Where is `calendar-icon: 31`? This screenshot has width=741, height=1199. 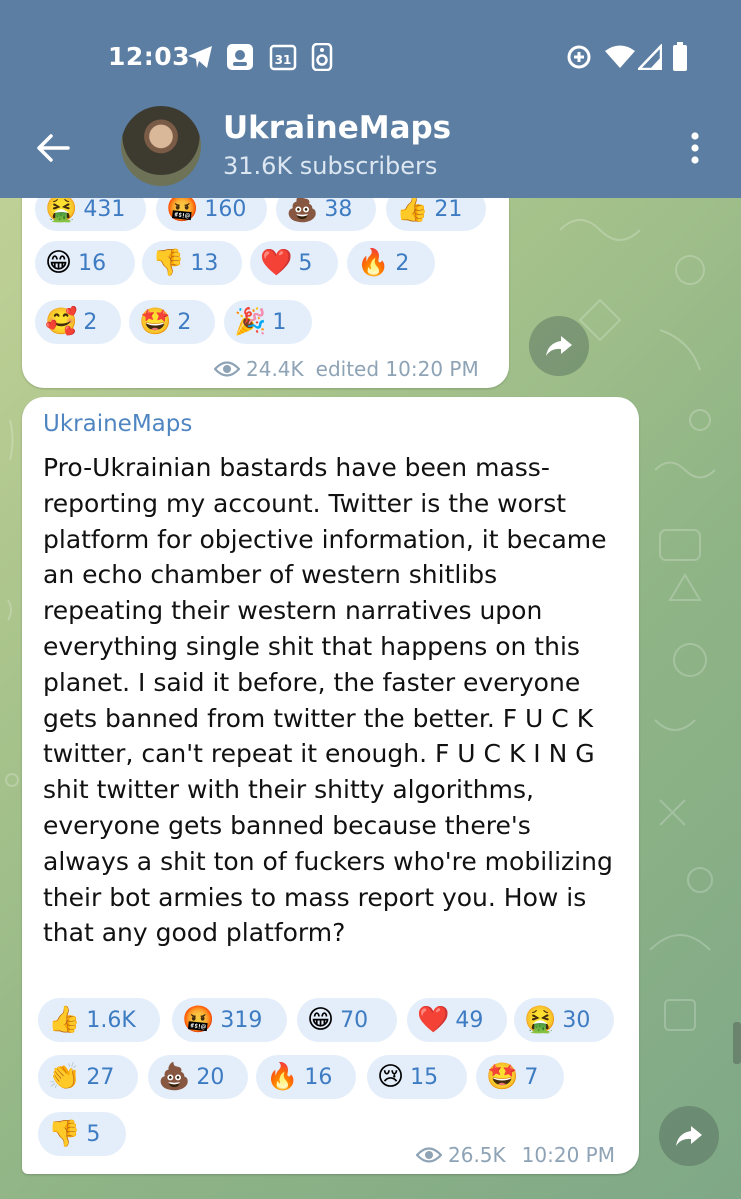
calendar-icon: 31 is located at coordinates (283, 57).